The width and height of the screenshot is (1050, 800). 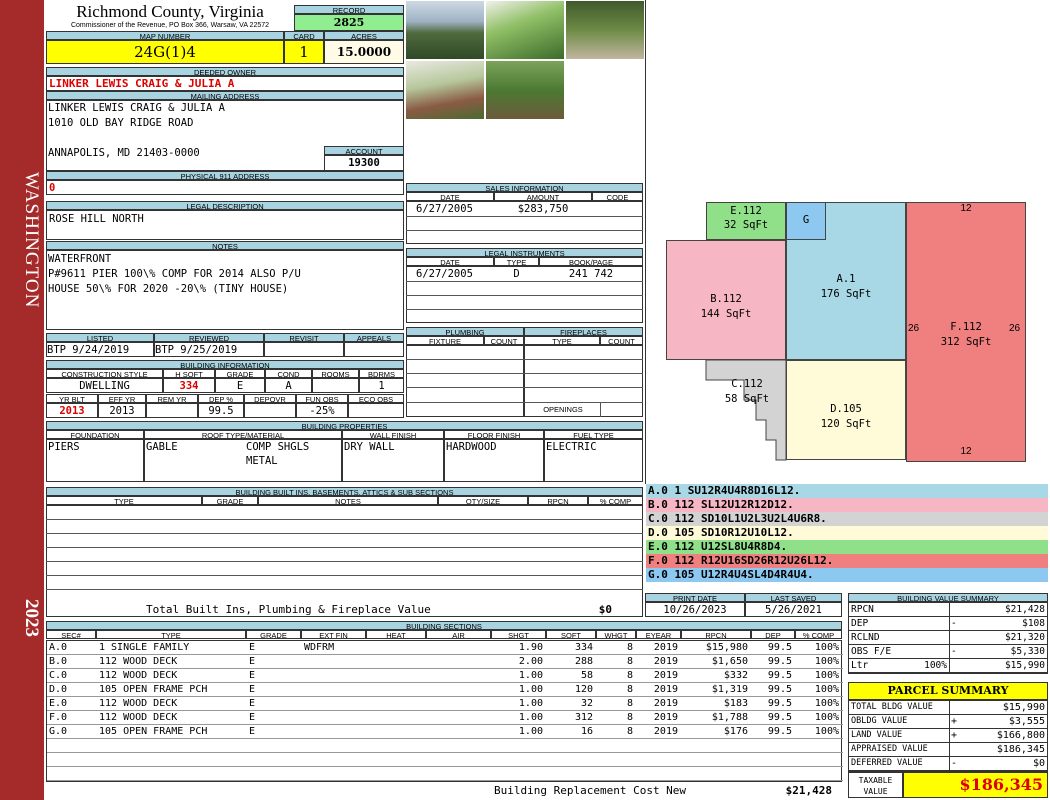 What do you see at coordinates (1024, 609) in the screenshot?
I see `value-summary-value: $21,428` at bounding box center [1024, 609].